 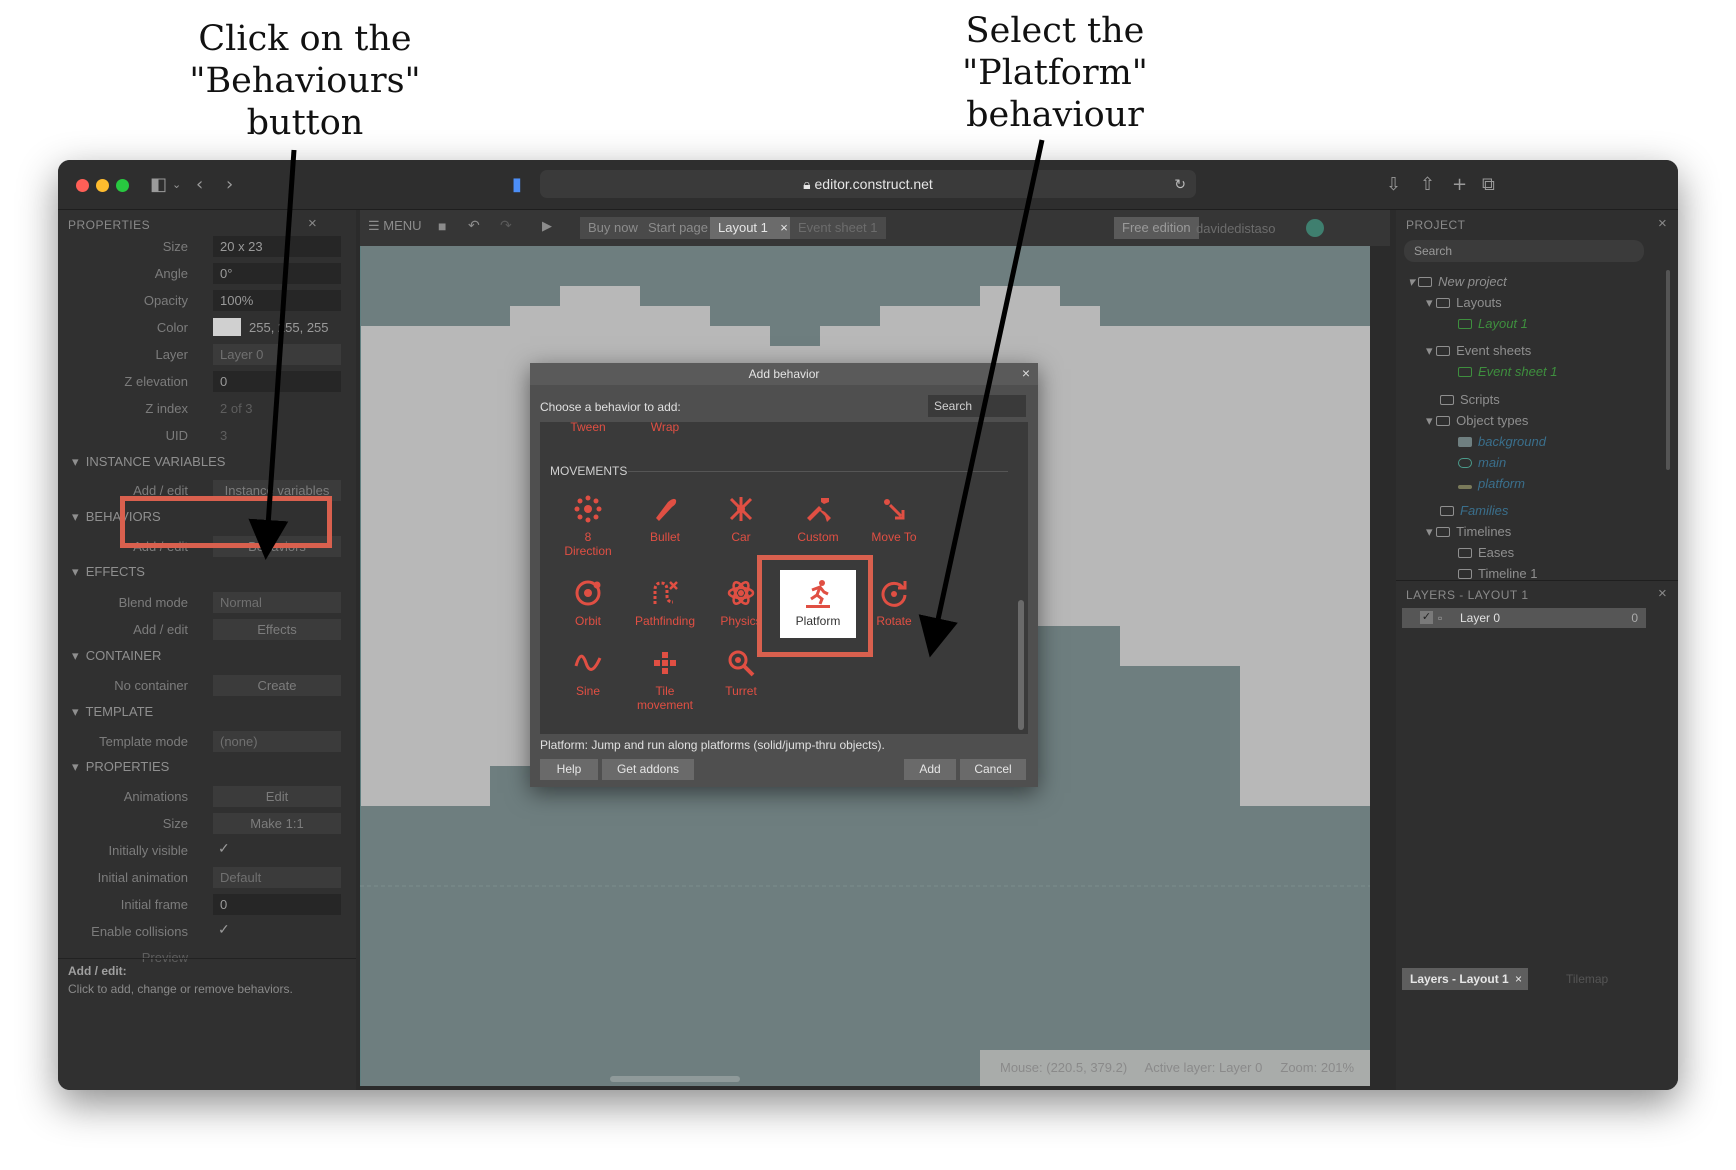 What do you see at coordinates (613, 228) in the screenshot?
I see `tab-buy-now: Buy now` at bounding box center [613, 228].